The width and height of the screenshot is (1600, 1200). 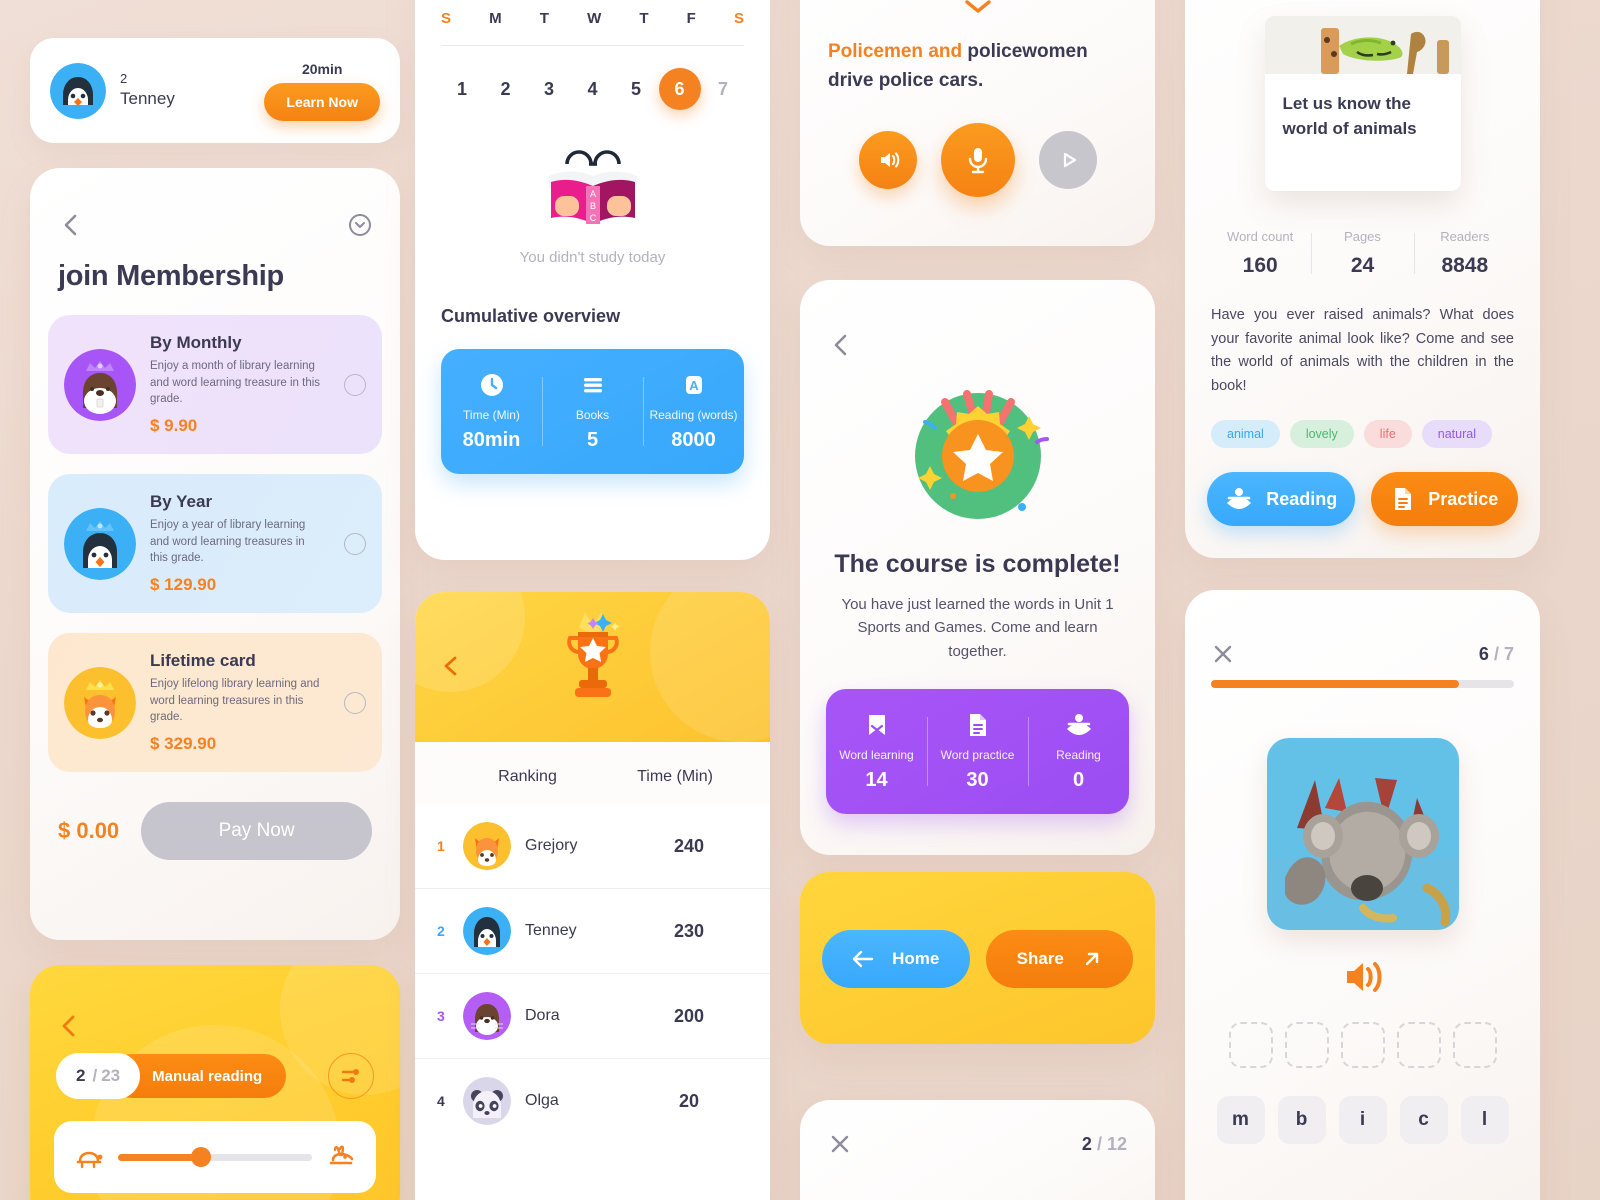 What do you see at coordinates (491, 415) in the screenshot?
I see `stat-label: Time (Min)` at bounding box center [491, 415].